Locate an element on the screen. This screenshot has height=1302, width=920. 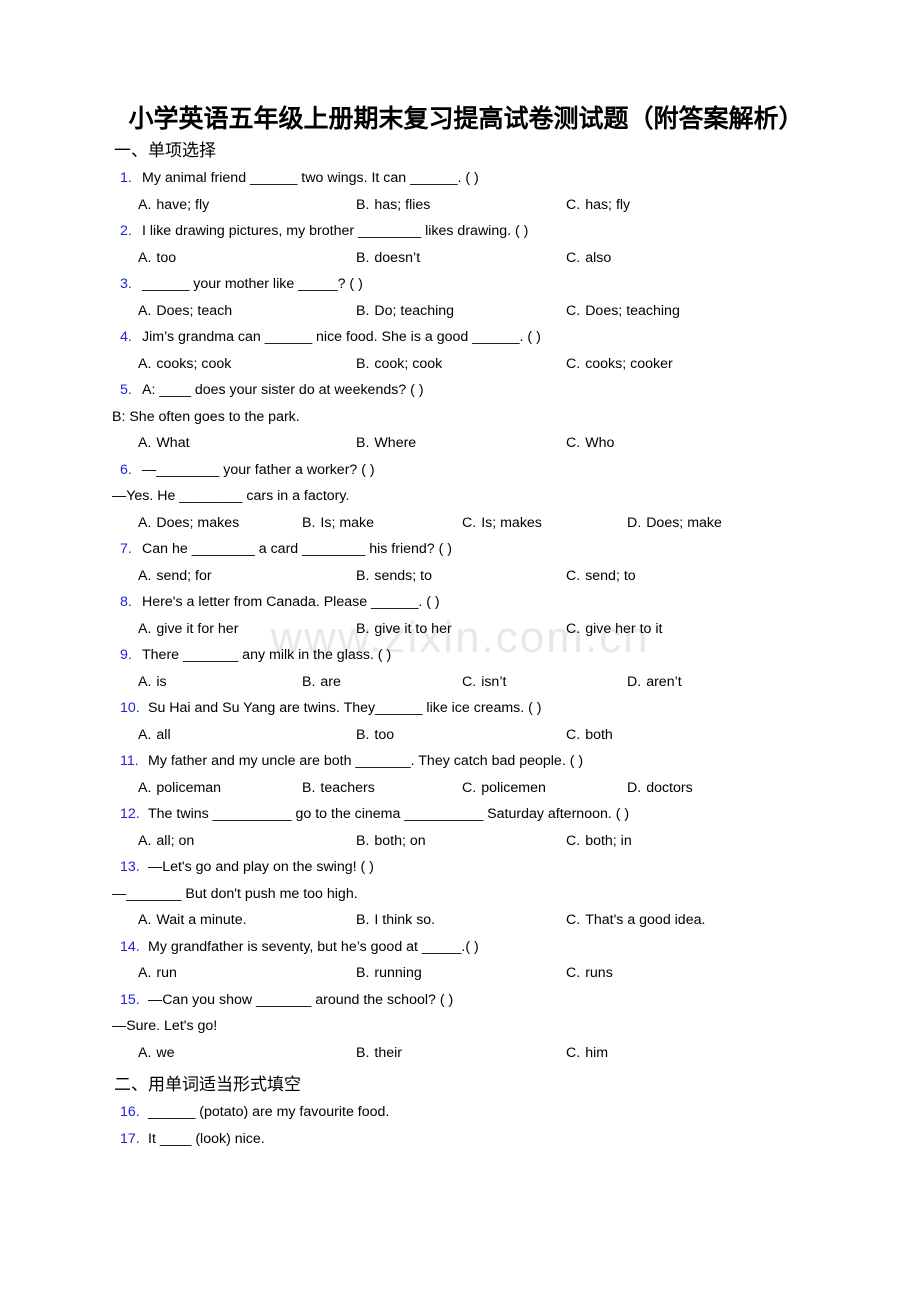
answer-option: A. too is located at coordinates (157, 258).